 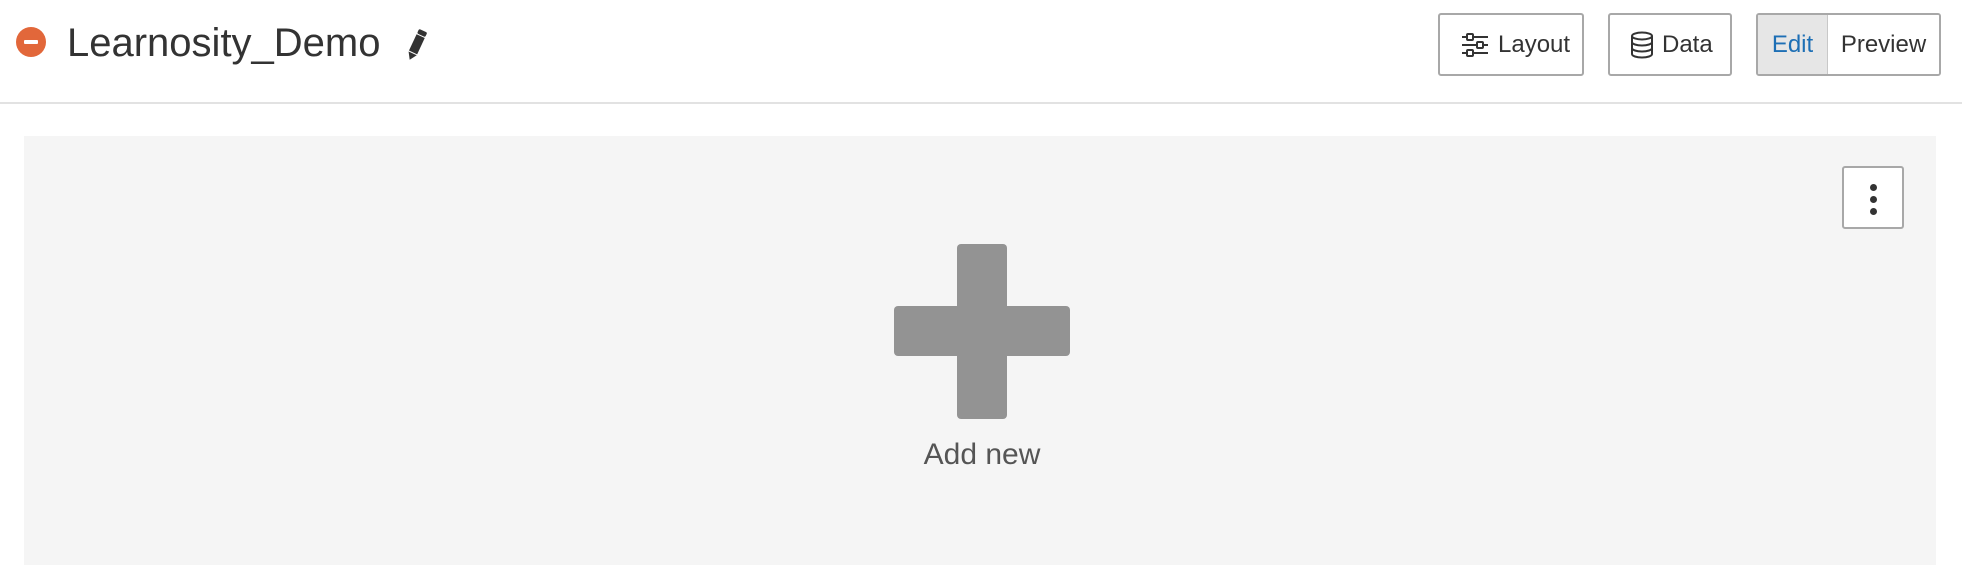 I want to click on more-options-button, so click(x=1873, y=197).